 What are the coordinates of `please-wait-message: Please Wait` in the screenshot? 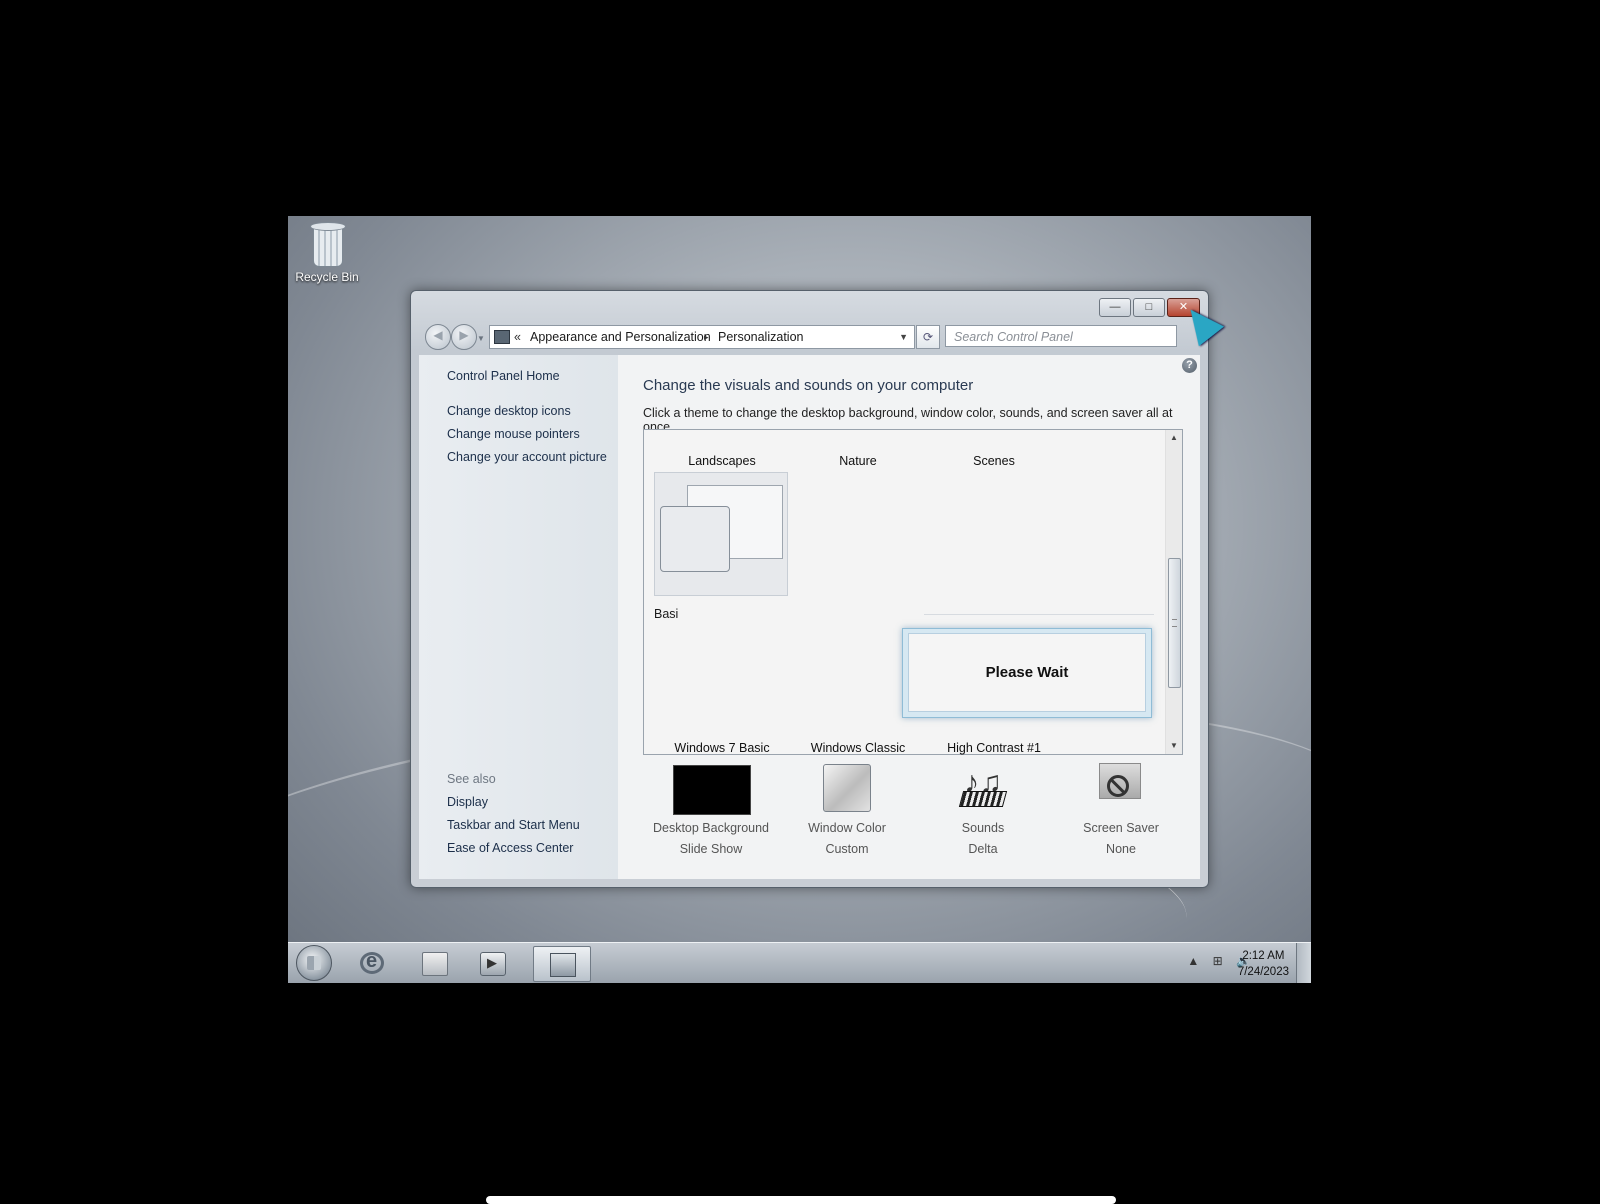 It's located at (1027, 672).